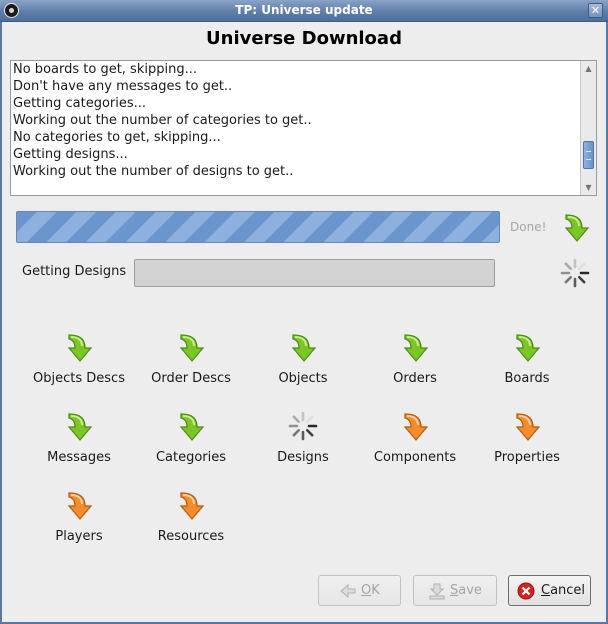  What do you see at coordinates (527, 457) in the screenshot?
I see `step-label: Properties` at bounding box center [527, 457].